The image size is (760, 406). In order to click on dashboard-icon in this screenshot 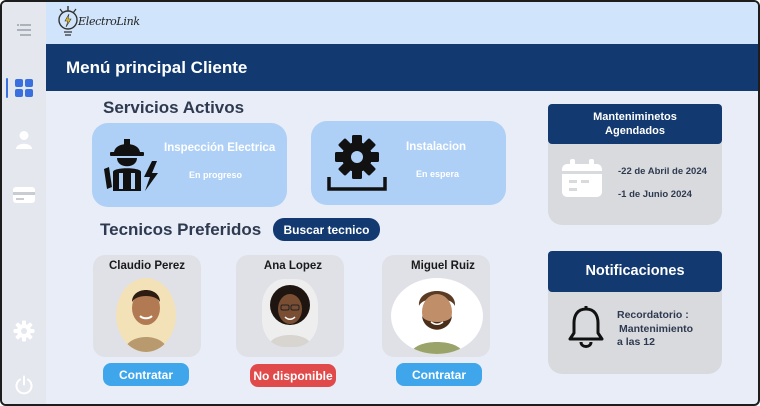, I will do `click(24, 88)`.